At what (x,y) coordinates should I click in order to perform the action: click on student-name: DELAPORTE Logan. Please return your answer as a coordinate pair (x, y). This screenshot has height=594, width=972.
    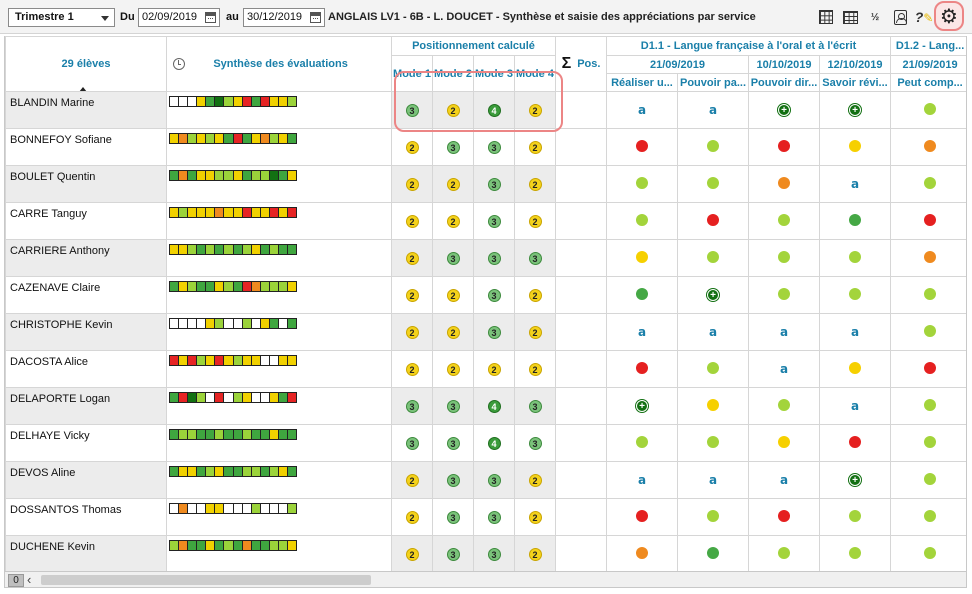
    Looking at the image, I should click on (86, 406).